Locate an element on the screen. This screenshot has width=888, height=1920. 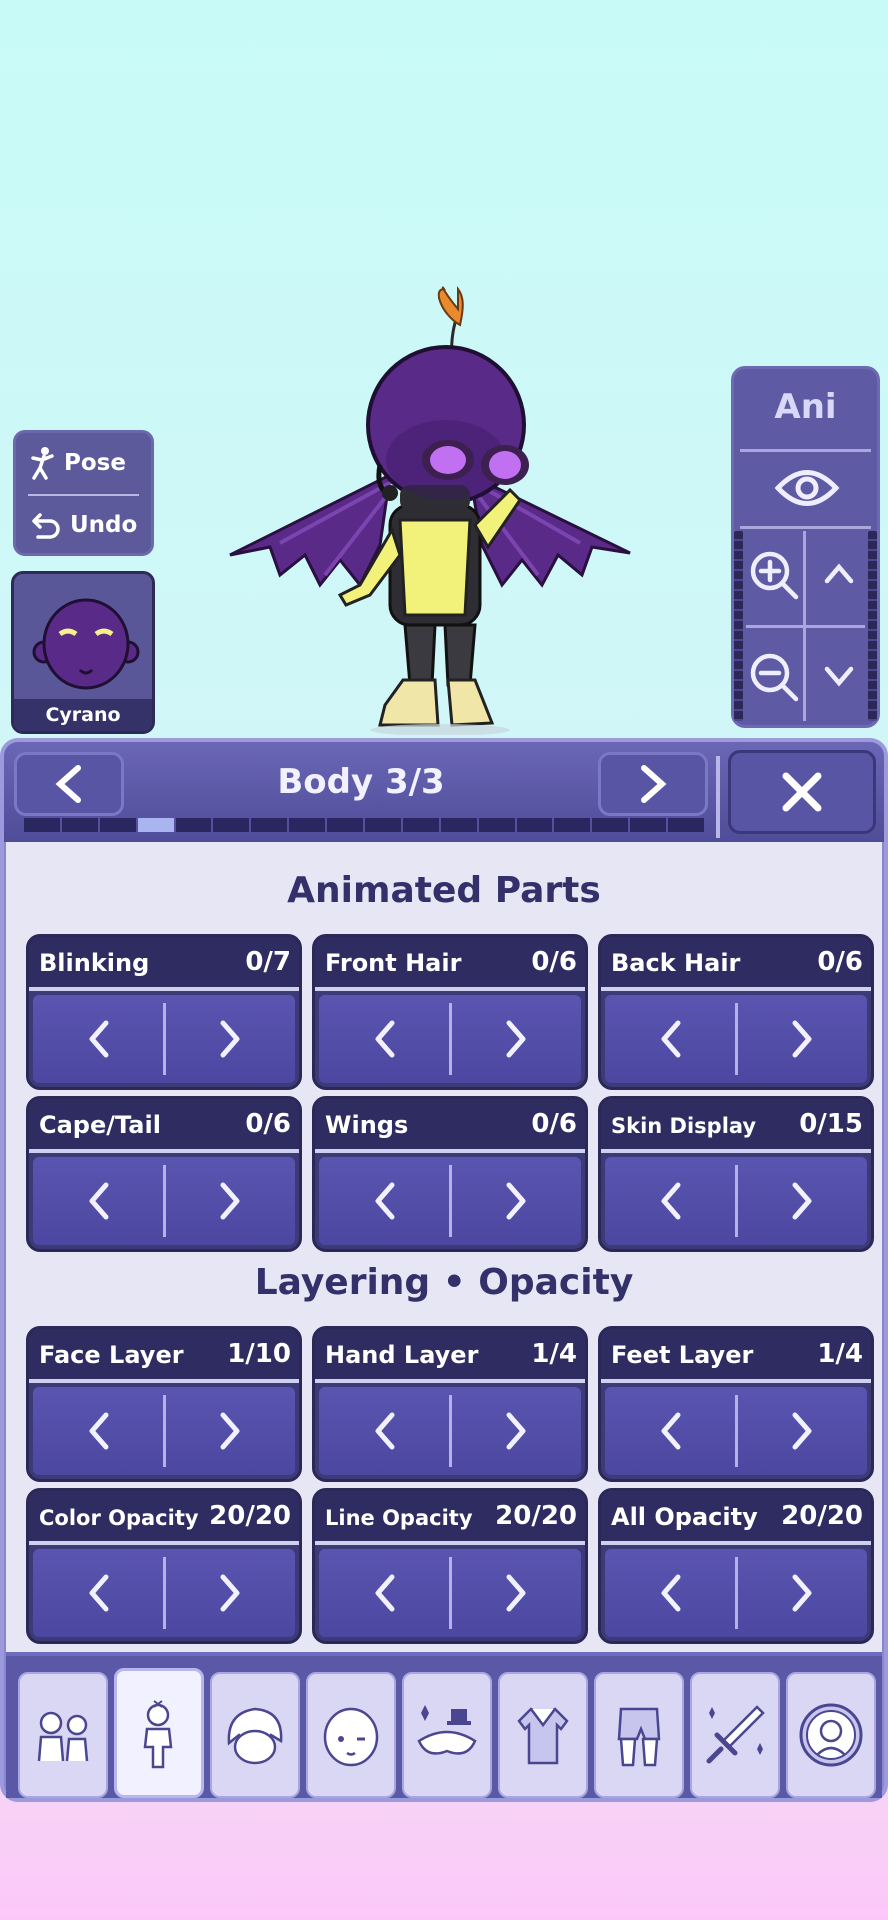
characters-icon is located at coordinates (63, 1736).